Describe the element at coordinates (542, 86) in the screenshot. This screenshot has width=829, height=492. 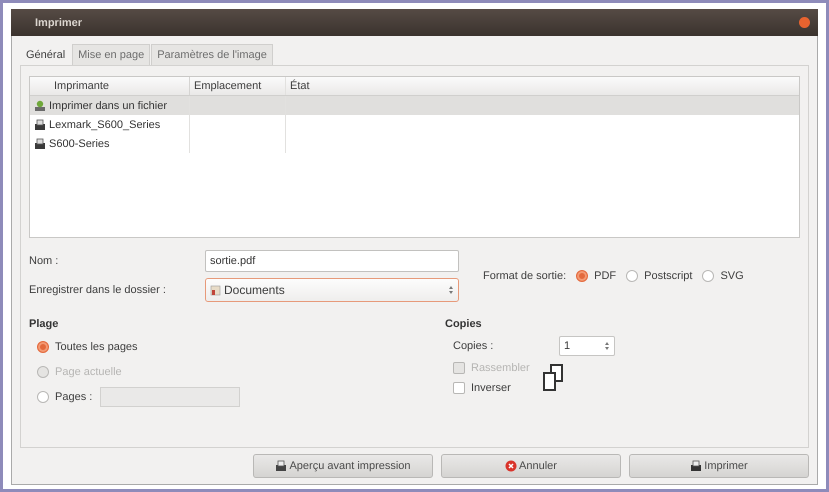
I see `column-header: État` at that location.